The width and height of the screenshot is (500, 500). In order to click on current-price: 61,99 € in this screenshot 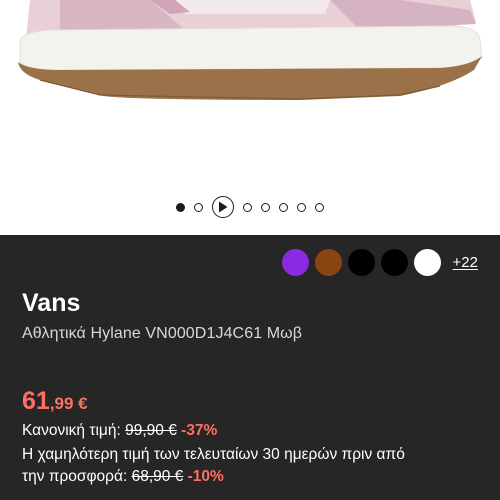, I will do `click(55, 401)`.